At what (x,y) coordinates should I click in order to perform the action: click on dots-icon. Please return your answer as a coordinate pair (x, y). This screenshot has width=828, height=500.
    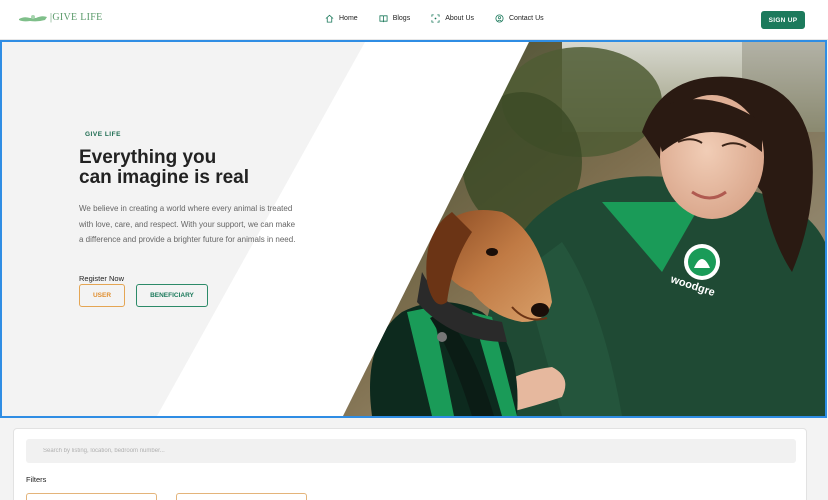
    Looking at the image, I should click on (435, 18).